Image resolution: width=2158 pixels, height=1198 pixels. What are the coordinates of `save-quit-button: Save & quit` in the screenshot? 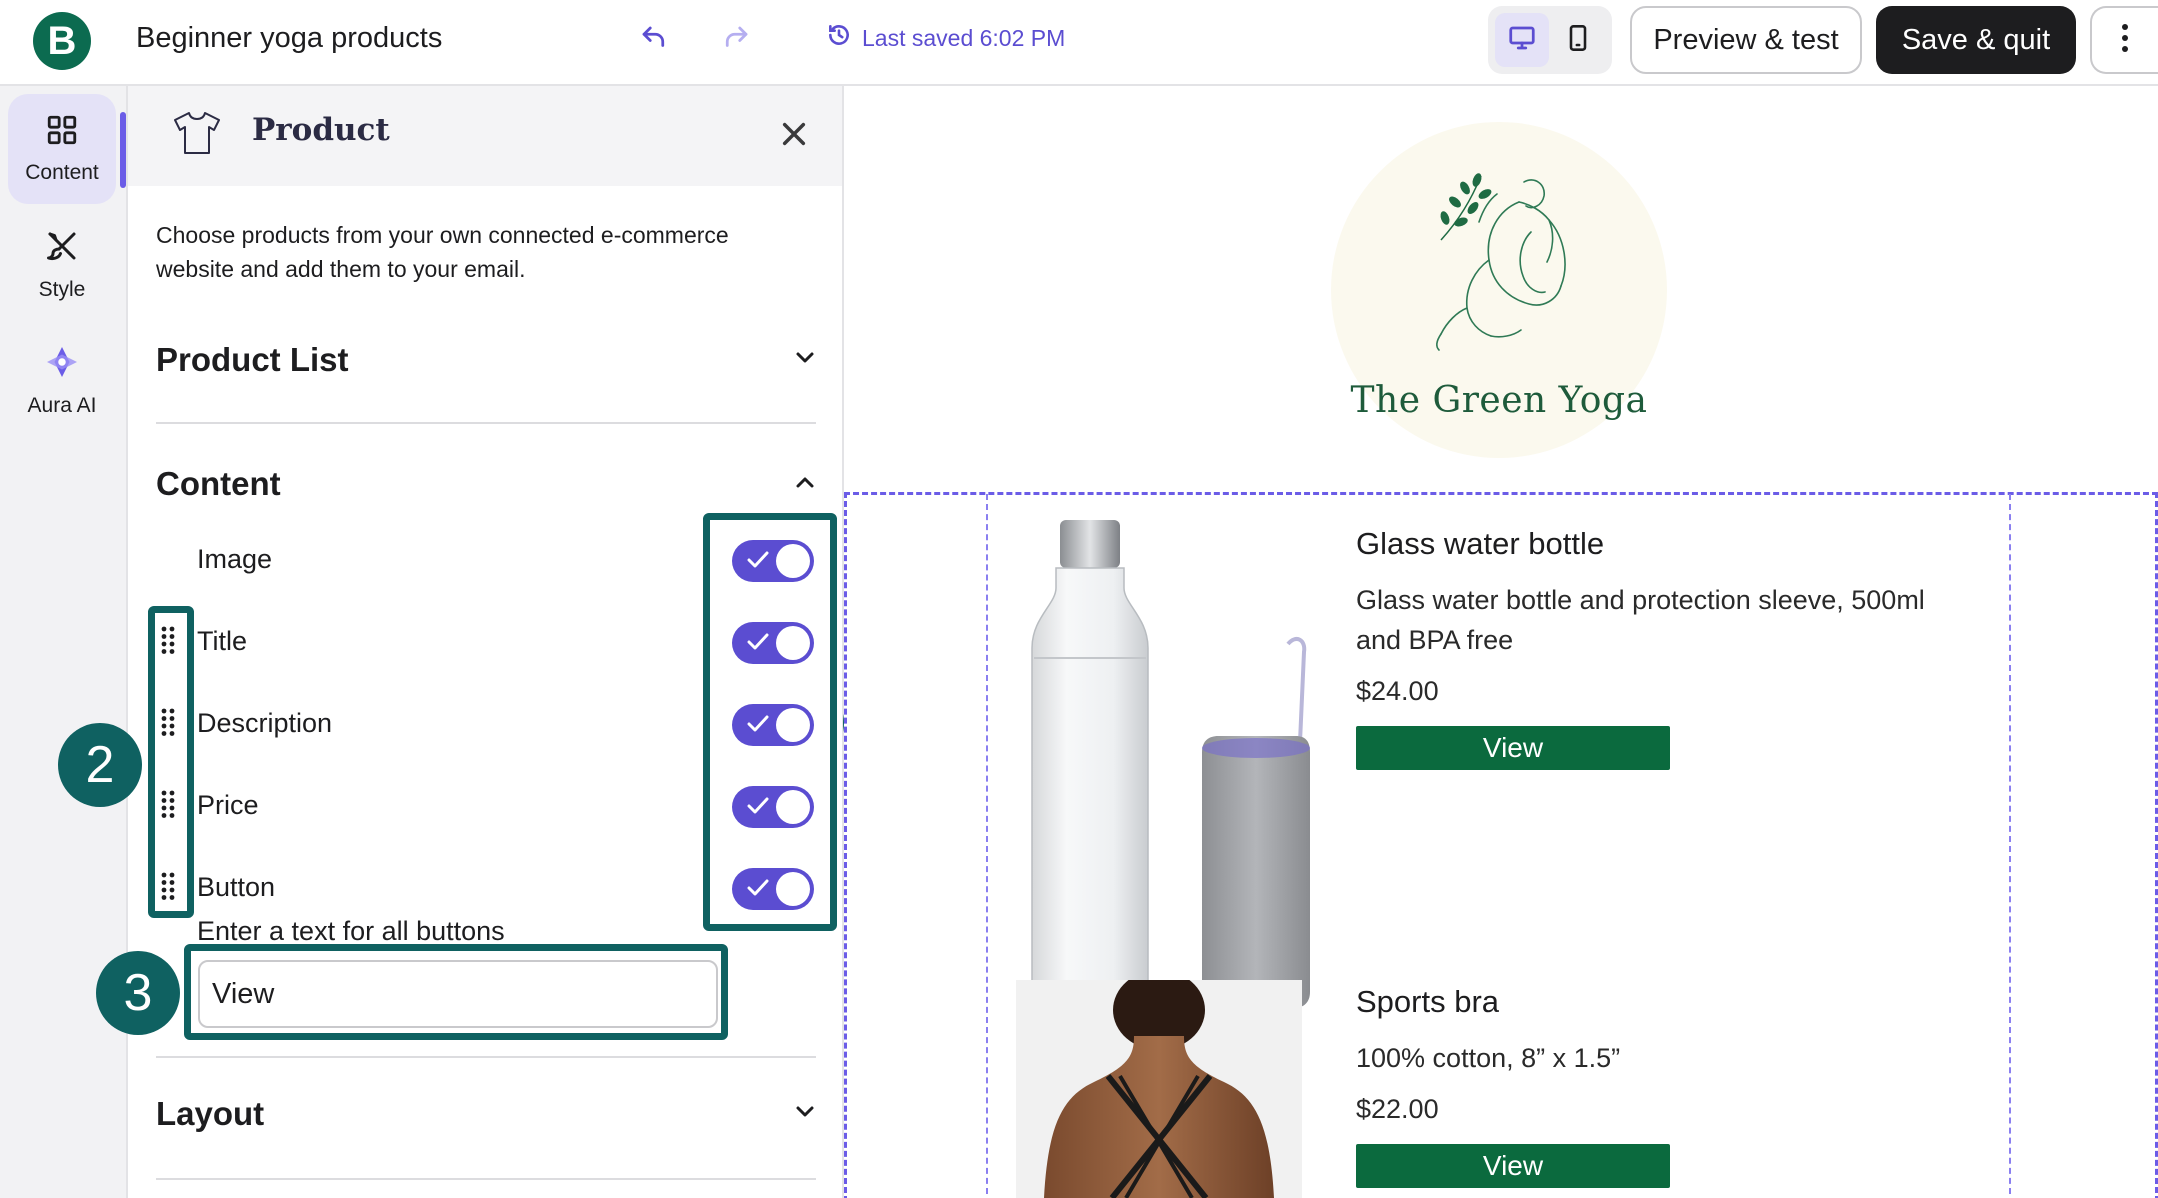 It's located at (1976, 40).